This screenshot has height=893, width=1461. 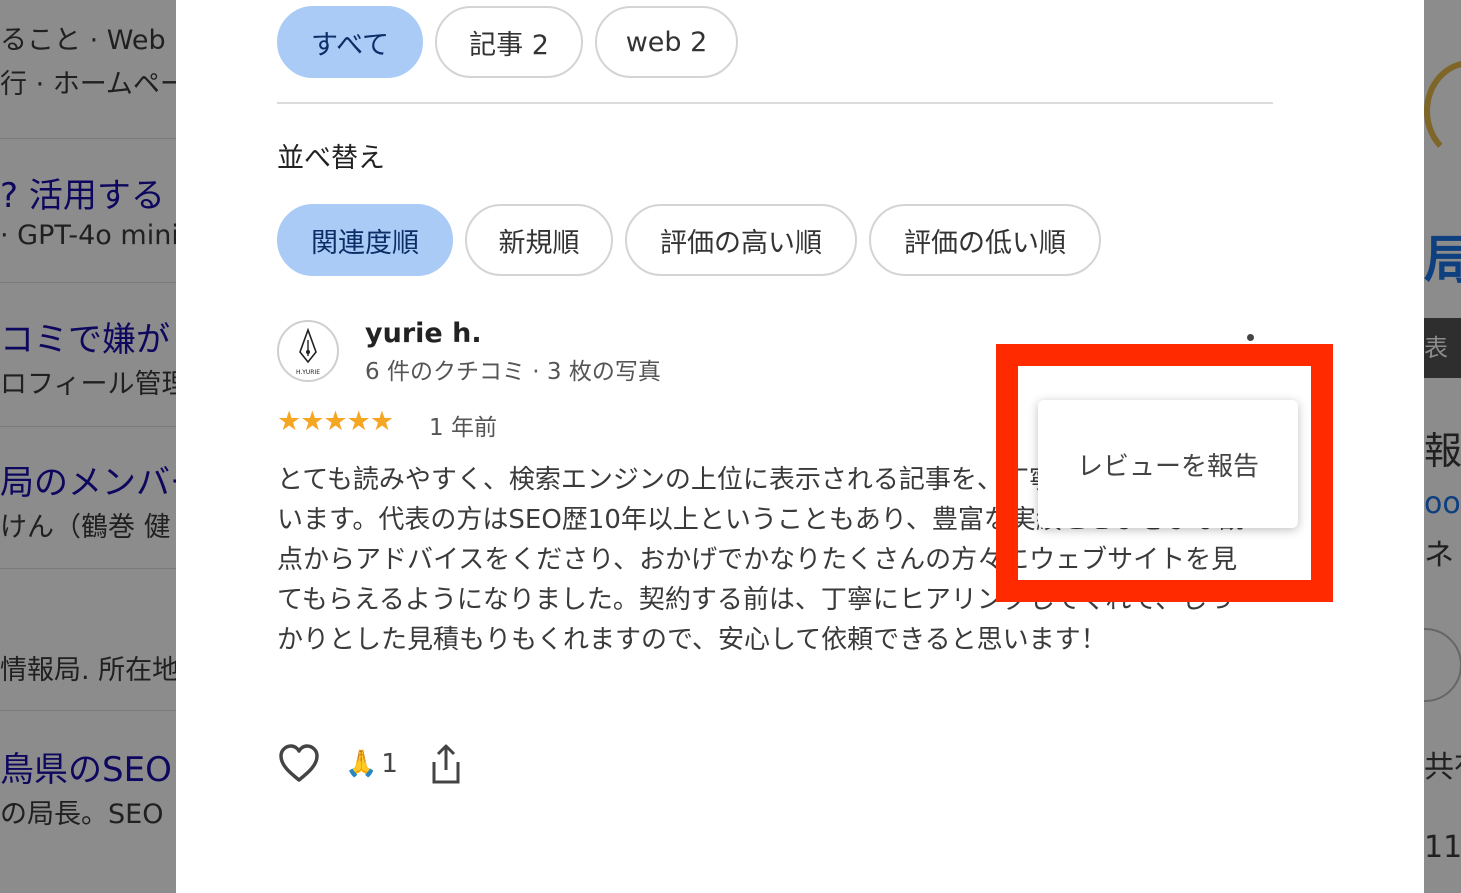 What do you see at coordinates (539, 240) in the screenshot?
I see `sort-newest-chip: 新規順` at bounding box center [539, 240].